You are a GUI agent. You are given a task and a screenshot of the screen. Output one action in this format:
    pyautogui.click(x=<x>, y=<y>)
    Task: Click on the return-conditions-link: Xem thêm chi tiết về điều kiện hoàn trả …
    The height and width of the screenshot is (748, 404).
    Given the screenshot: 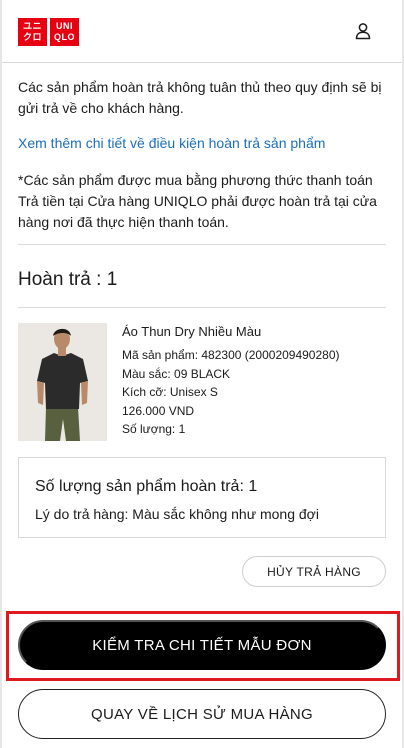 What is the action you would take?
    pyautogui.click(x=203, y=143)
    